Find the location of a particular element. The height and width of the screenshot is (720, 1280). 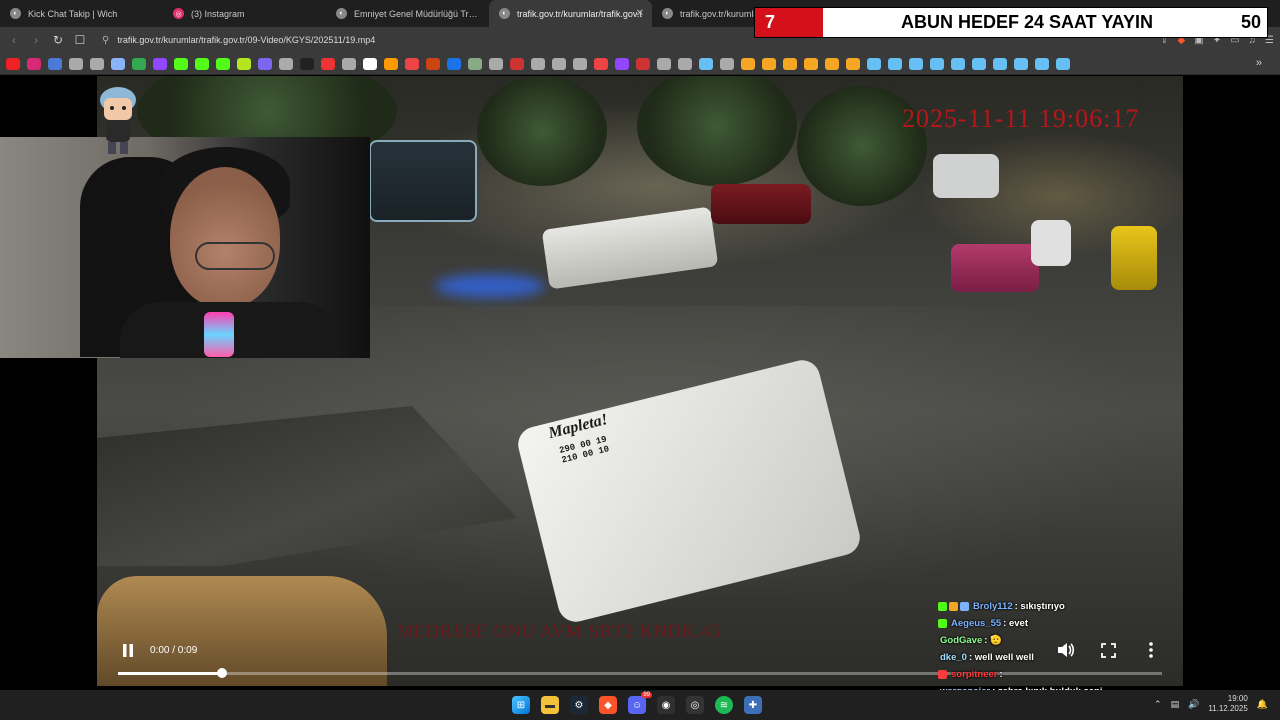

steam-icon: ⚙ is located at coordinates (579, 705).